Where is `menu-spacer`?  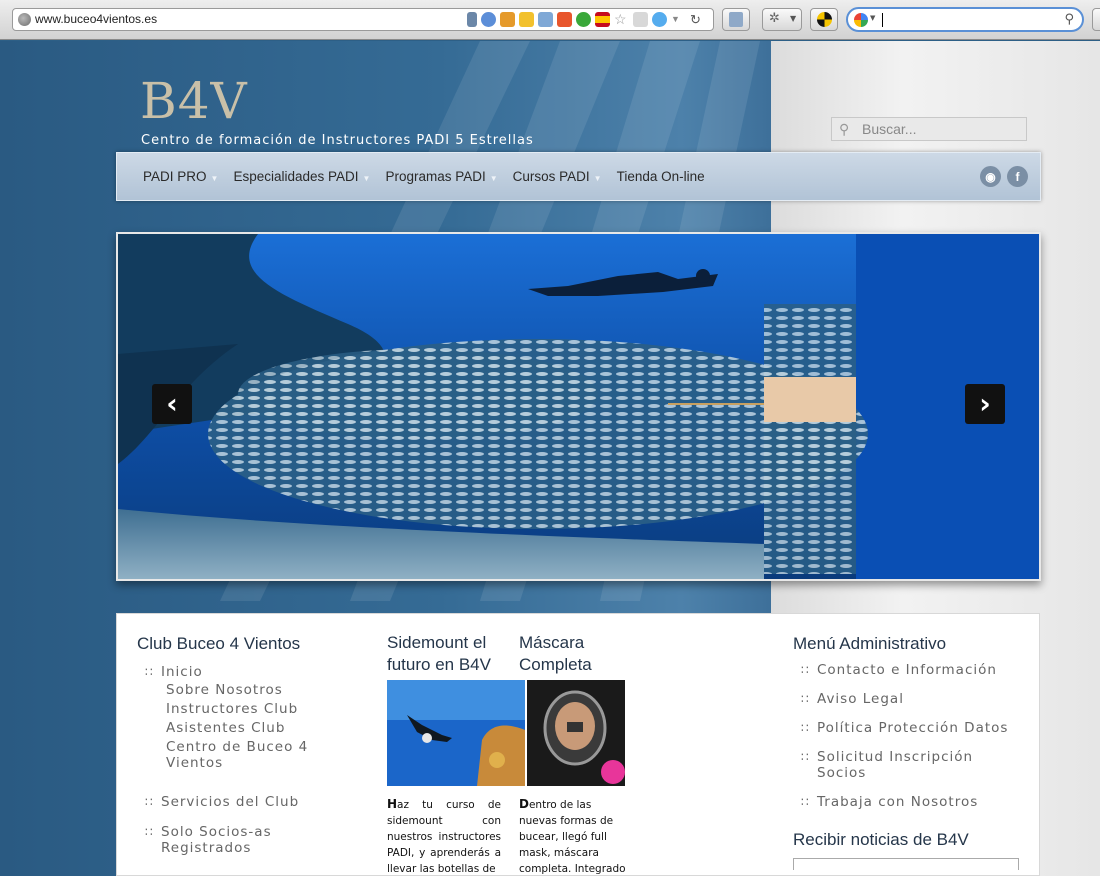 menu-spacer is located at coordinates (252, 783).